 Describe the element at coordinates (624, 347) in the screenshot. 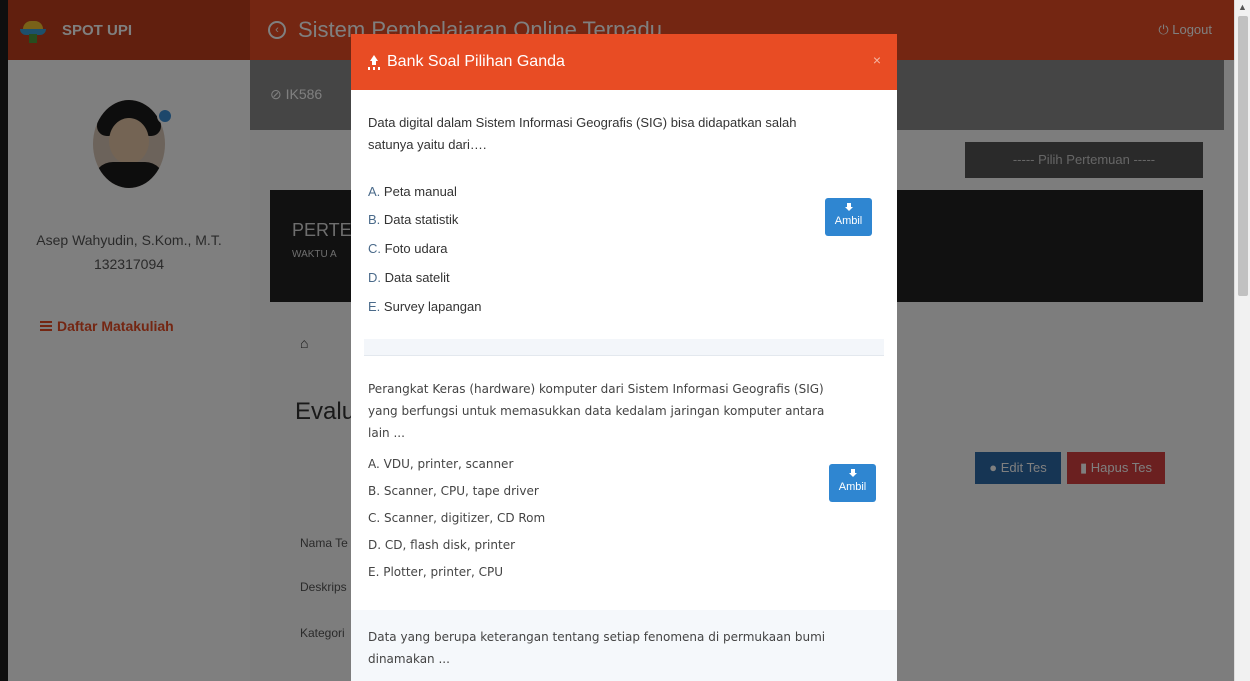

I see `question-separator` at that location.